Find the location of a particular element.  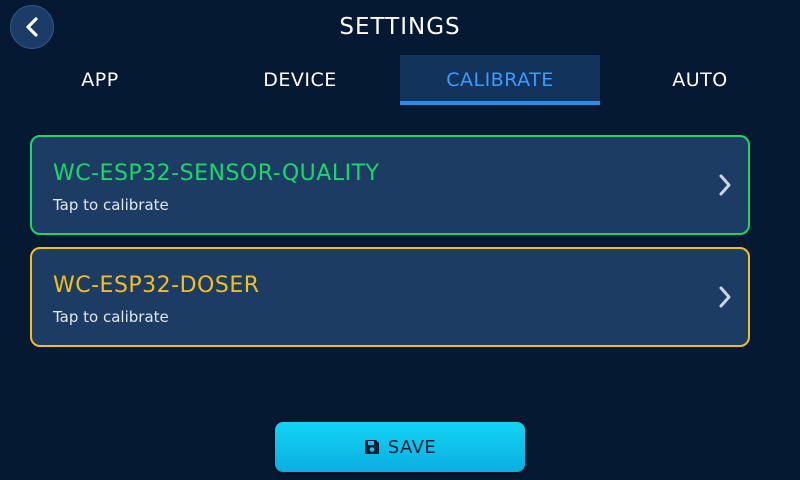

tab-calibrate: CALIBRATE is located at coordinates (500, 80).